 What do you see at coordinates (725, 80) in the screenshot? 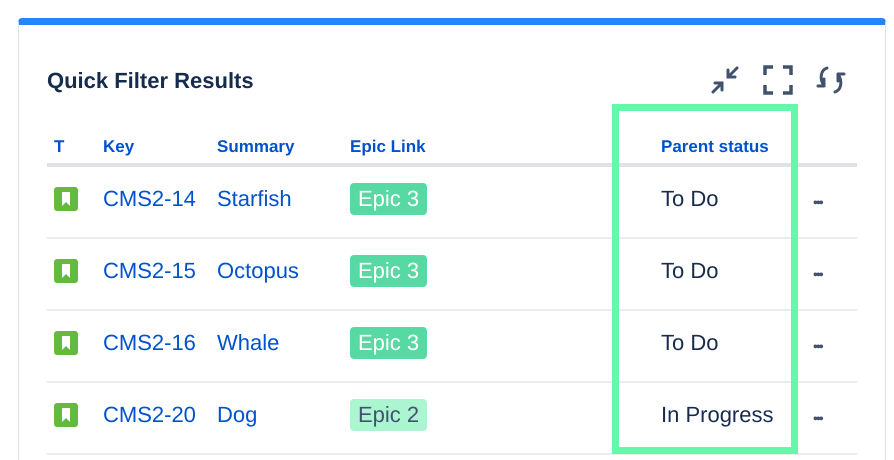
I see `minimize-icon` at bounding box center [725, 80].